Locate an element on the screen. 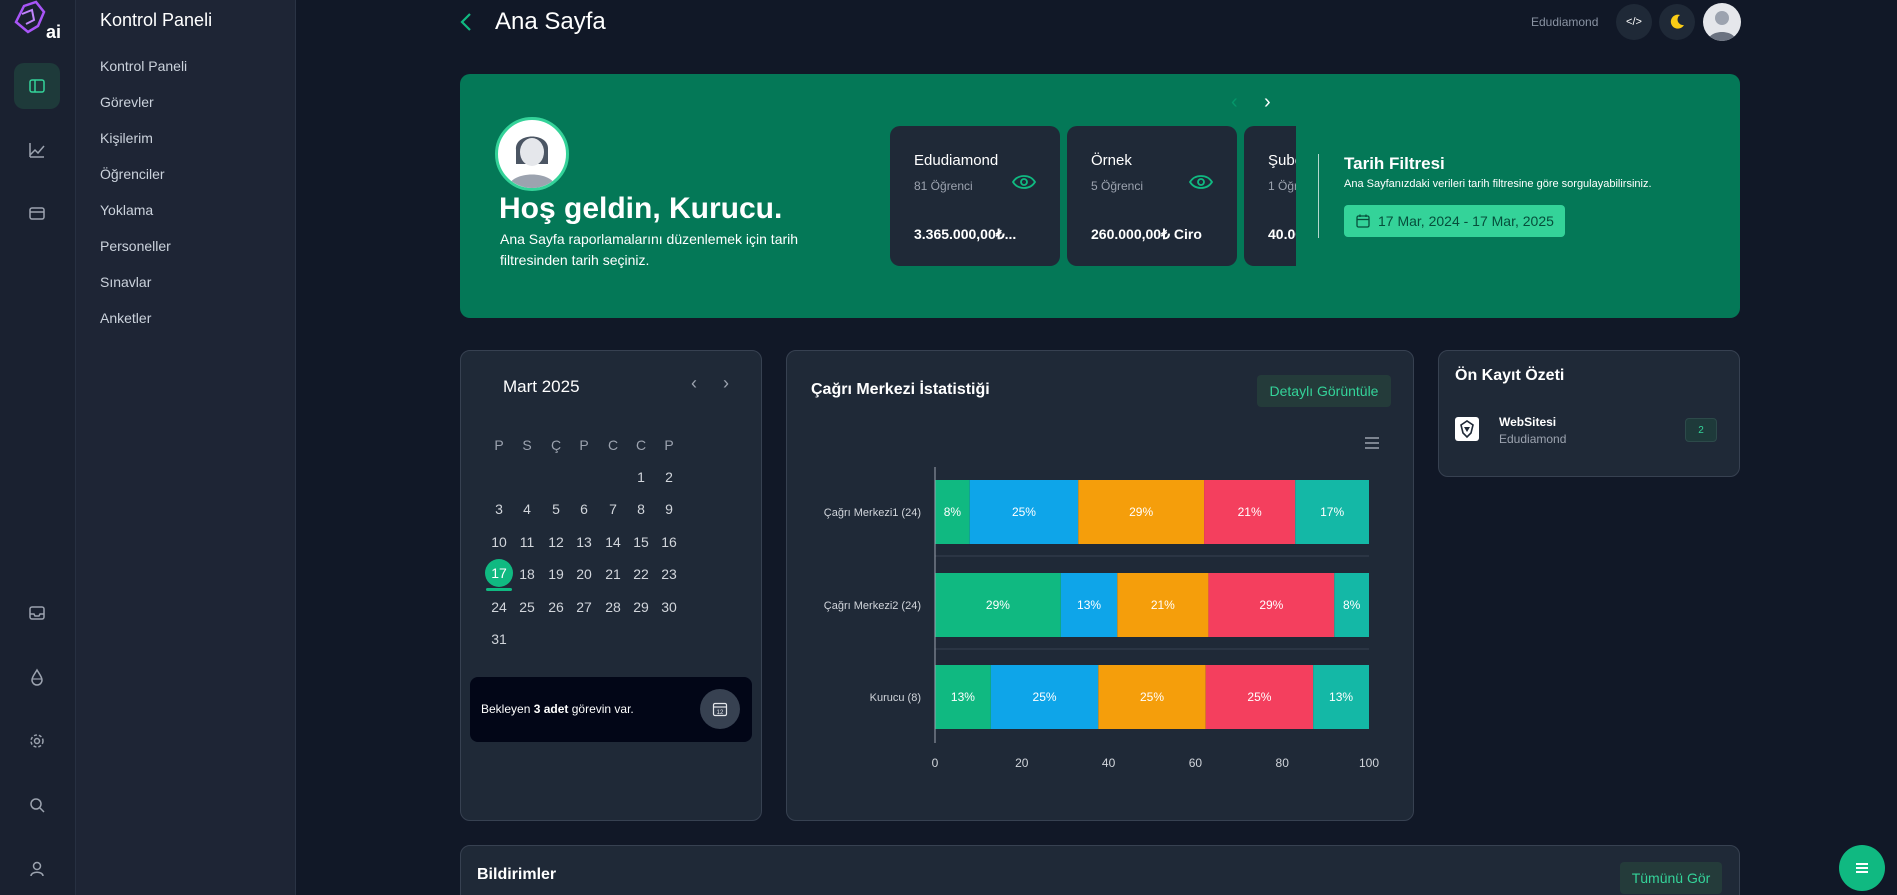 The height and width of the screenshot is (895, 1897). sidebar-layout-icon is located at coordinates (37, 86).